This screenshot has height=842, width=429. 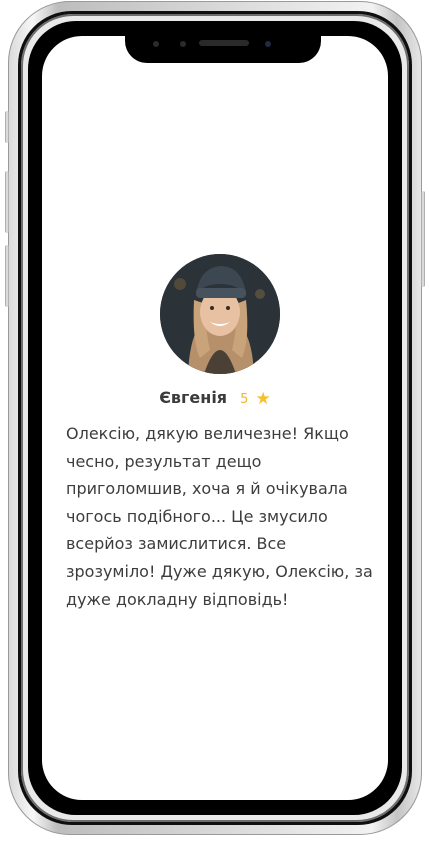 I want to click on volume-down-button, so click(x=7, y=276).